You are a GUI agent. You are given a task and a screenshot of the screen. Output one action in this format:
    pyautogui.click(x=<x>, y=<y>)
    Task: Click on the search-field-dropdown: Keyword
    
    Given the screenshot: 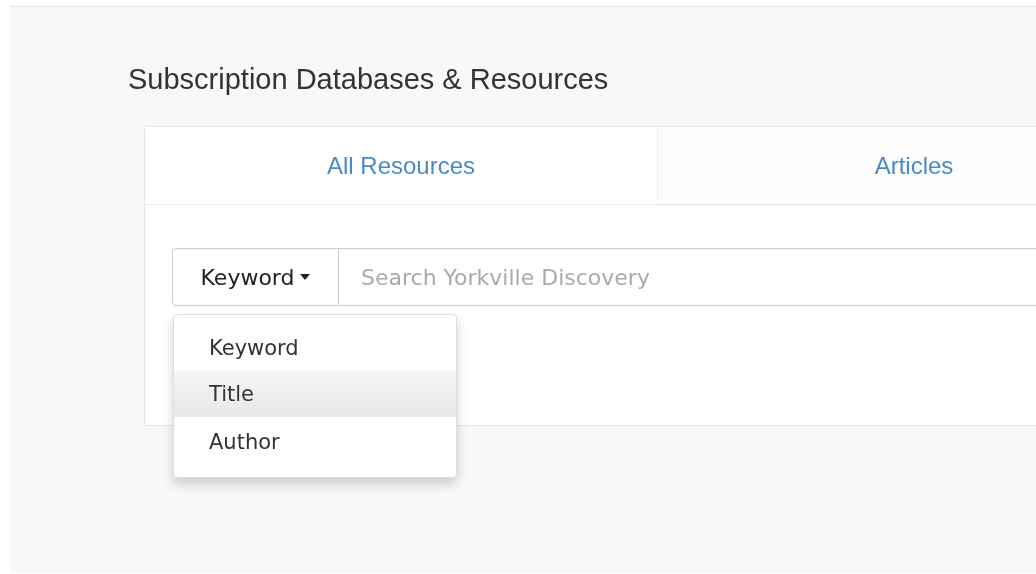 What is the action you would take?
    pyautogui.click(x=255, y=277)
    